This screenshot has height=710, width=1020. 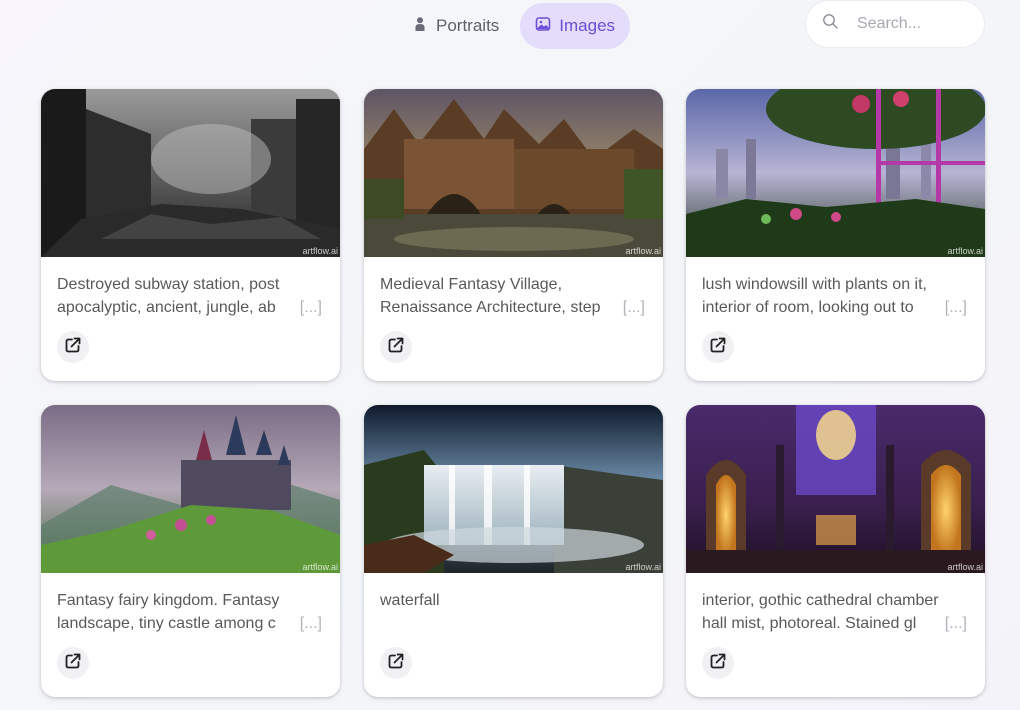 What do you see at coordinates (168, 284) in the screenshot?
I see `description-line-1: Destroyed subway station, post` at bounding box center [168, 284].